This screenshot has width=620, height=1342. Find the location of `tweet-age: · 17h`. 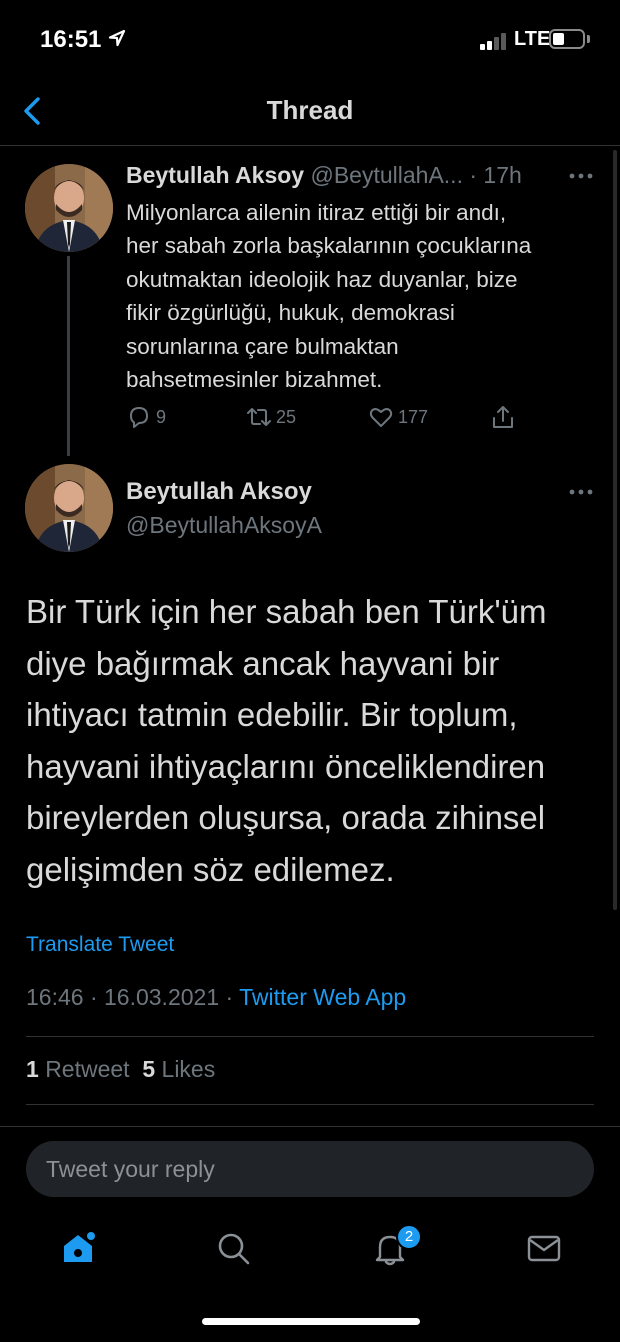

tweet-age: · 17h is located at coordinates (495, 175).